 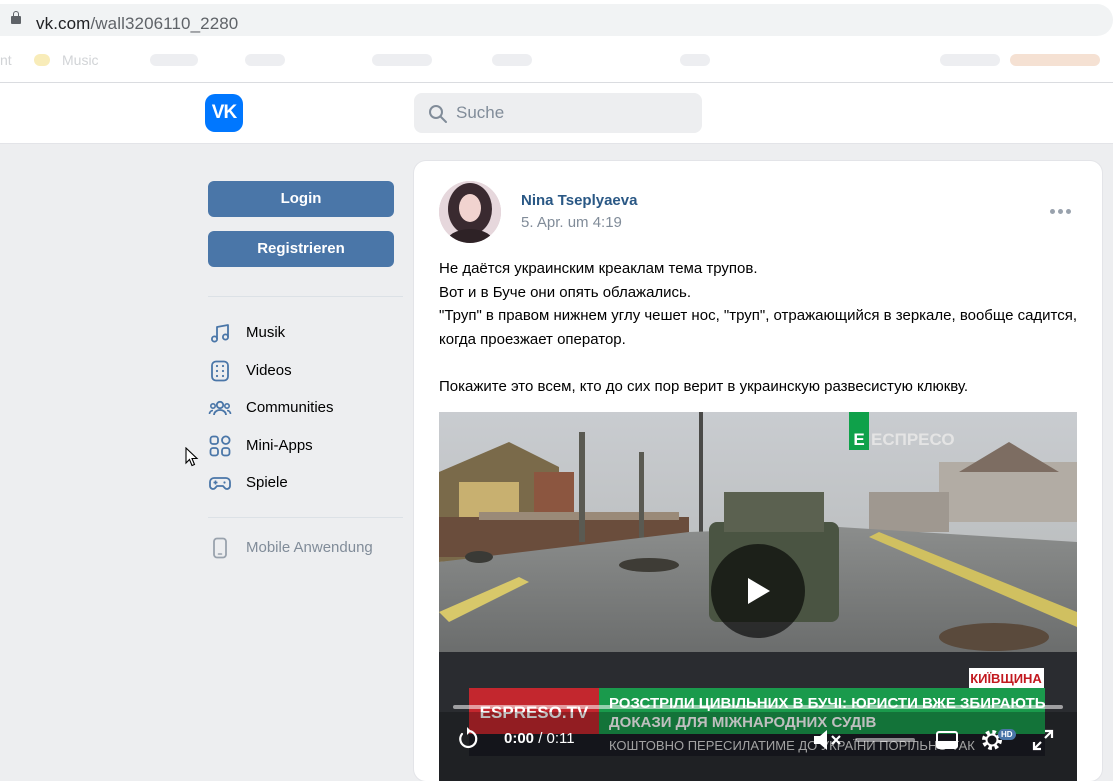 What do you see at coordinates (305, 483) in the screenshot?
I see `sidebar-item-games: Spiele` at bounding box center [305, 483].